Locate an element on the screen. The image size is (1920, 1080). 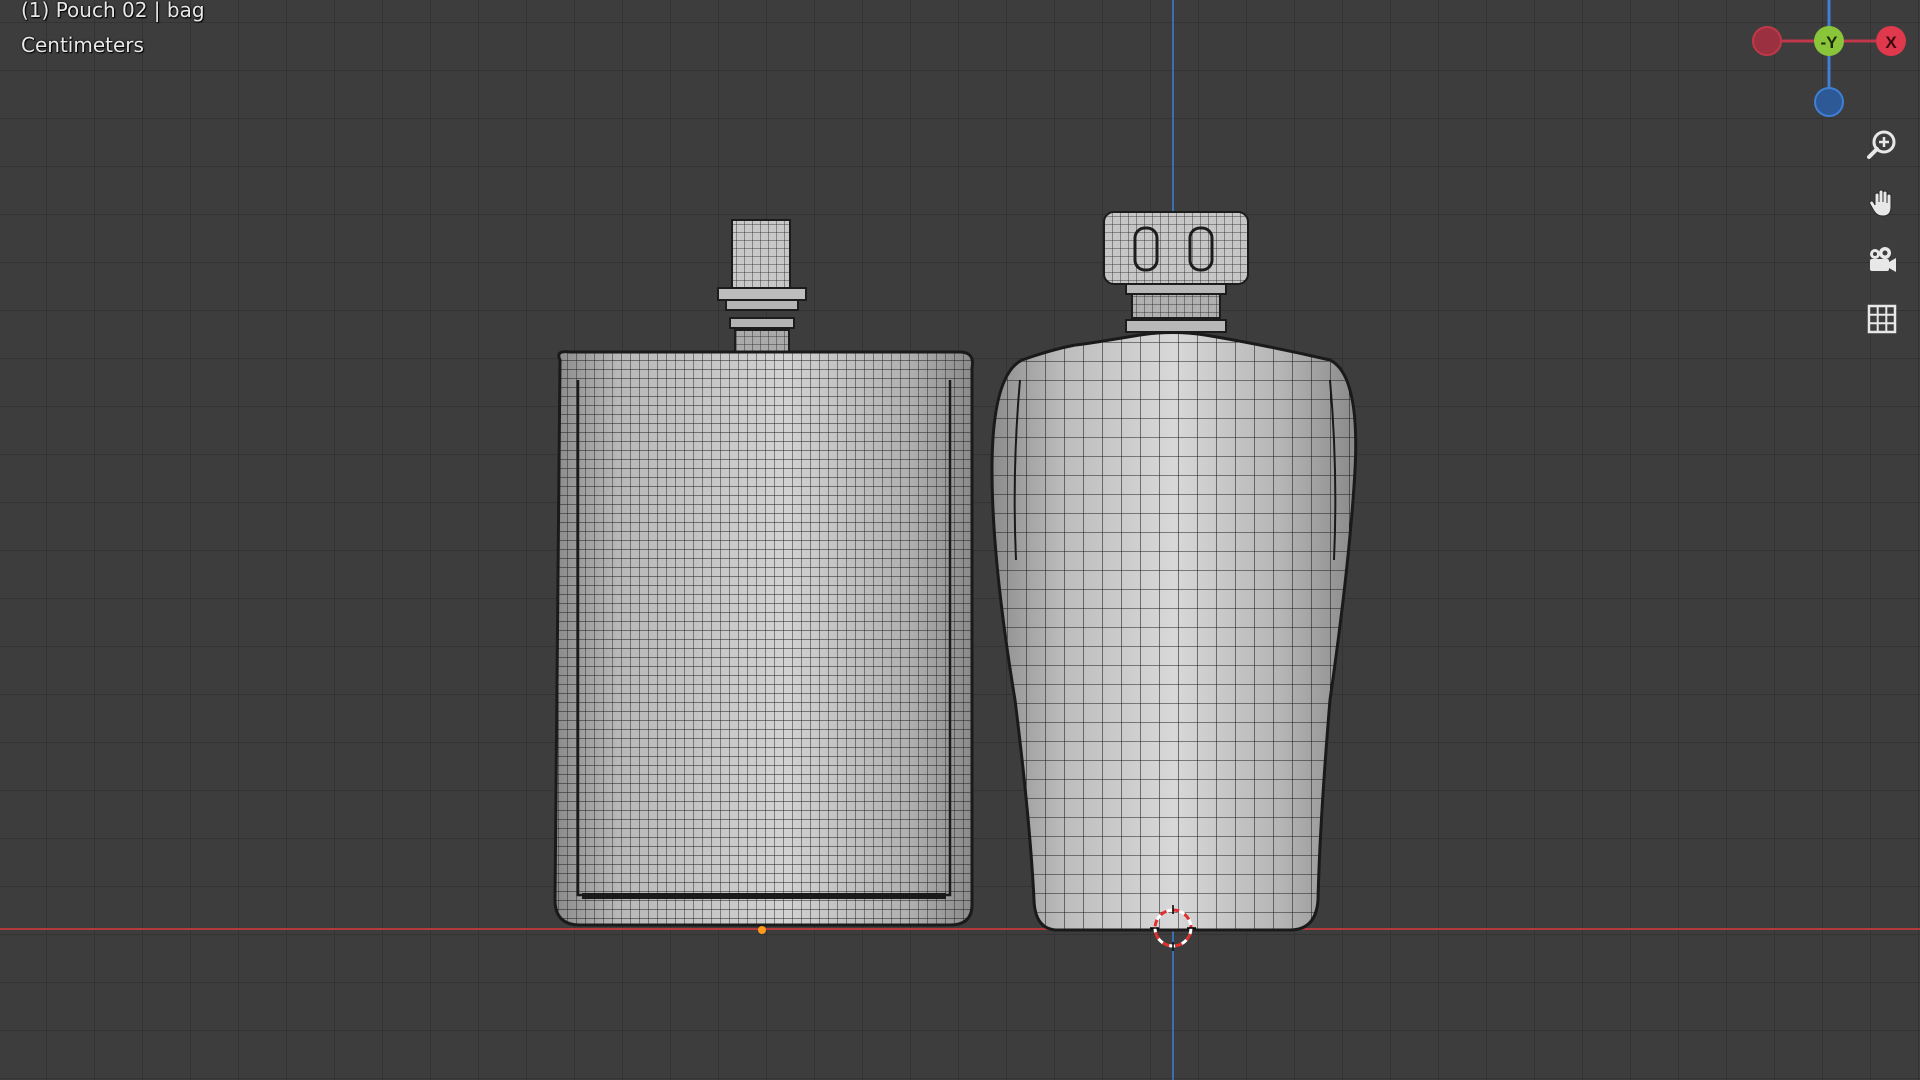
grid-ortho-icon is located at coordinates (1882, 319).